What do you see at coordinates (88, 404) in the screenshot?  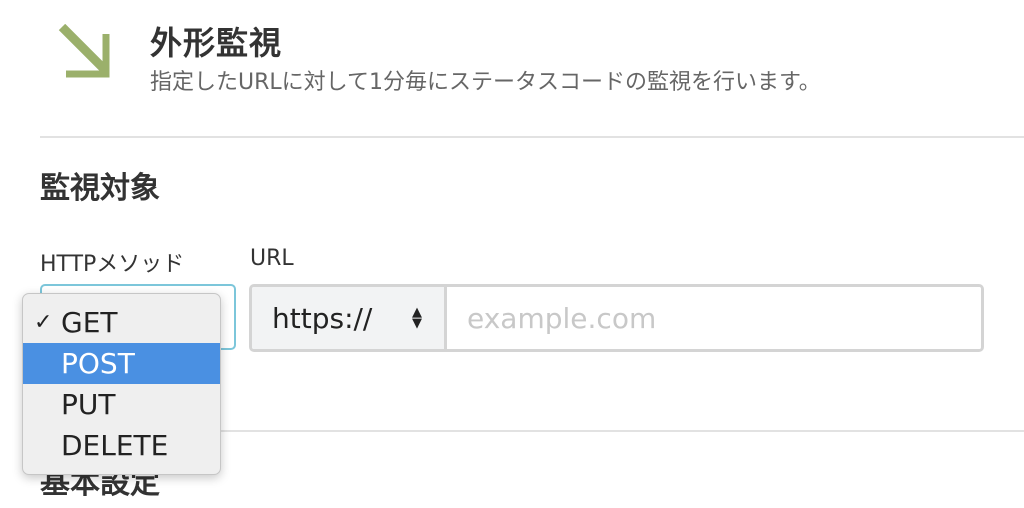 I see `dropdown-option-label: PUT` at bounding box center [88, 404].